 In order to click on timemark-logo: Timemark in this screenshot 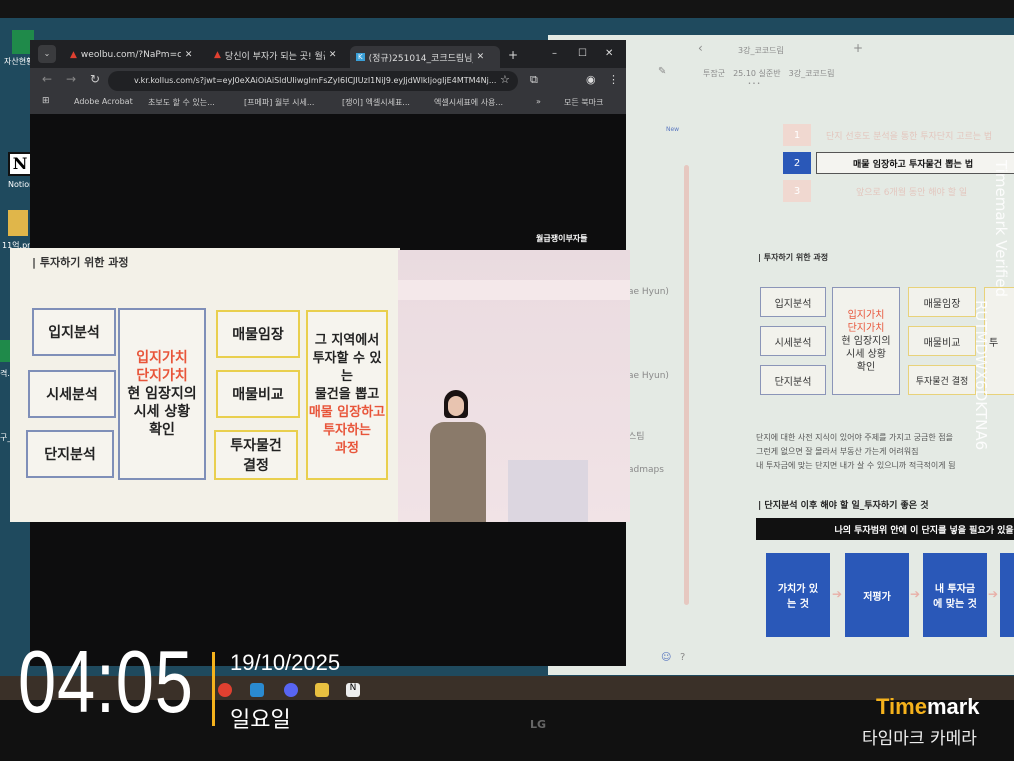, I will do `click(928, 706)`.